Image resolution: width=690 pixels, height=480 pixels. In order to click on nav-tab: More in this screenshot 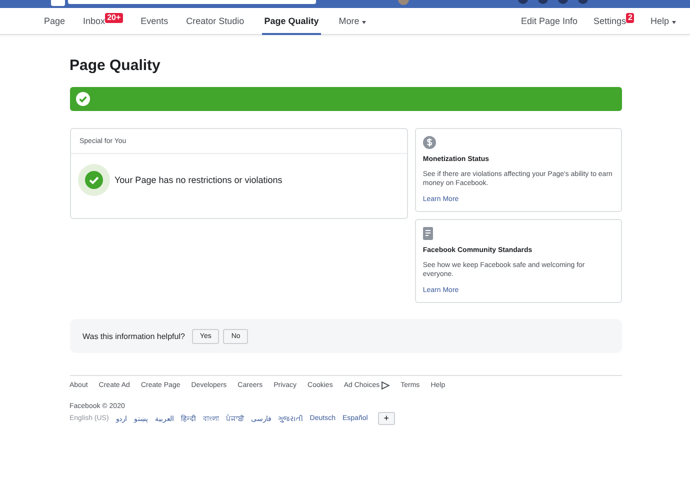, I will do `click(349, 21)`.